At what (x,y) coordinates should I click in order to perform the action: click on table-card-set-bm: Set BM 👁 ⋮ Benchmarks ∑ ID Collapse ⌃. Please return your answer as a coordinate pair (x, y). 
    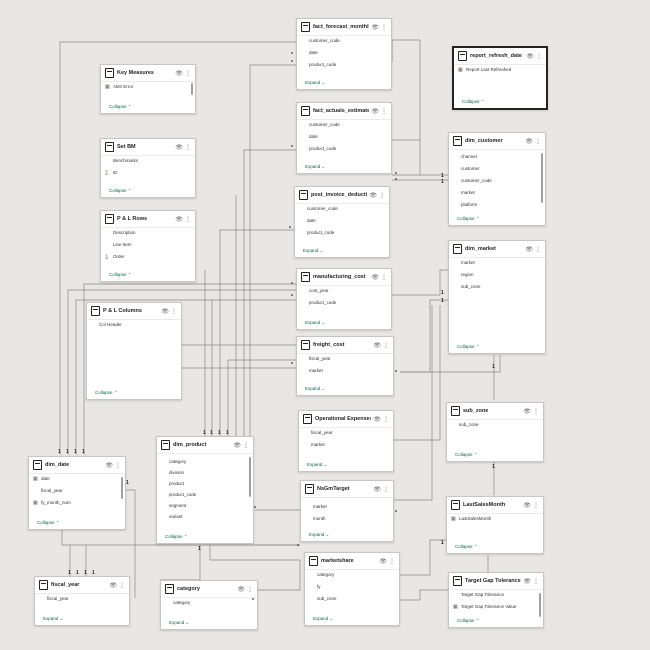
    Looking at the image, I should click on (148, 168).